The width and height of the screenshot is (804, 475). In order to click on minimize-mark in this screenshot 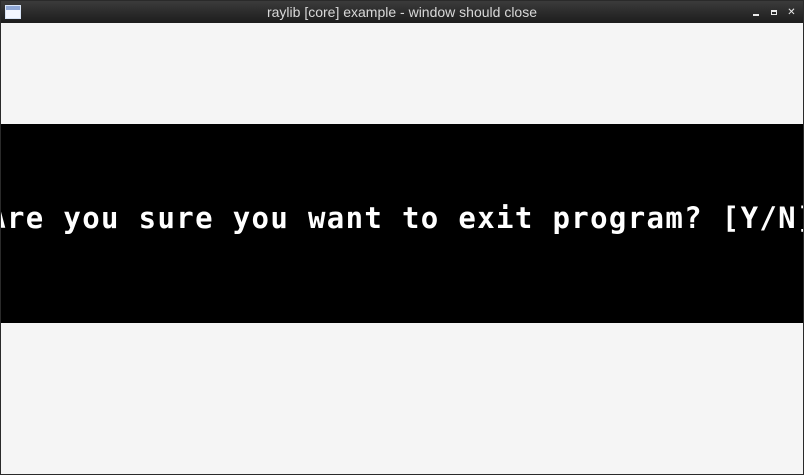, I will do `click(755, 14)`.